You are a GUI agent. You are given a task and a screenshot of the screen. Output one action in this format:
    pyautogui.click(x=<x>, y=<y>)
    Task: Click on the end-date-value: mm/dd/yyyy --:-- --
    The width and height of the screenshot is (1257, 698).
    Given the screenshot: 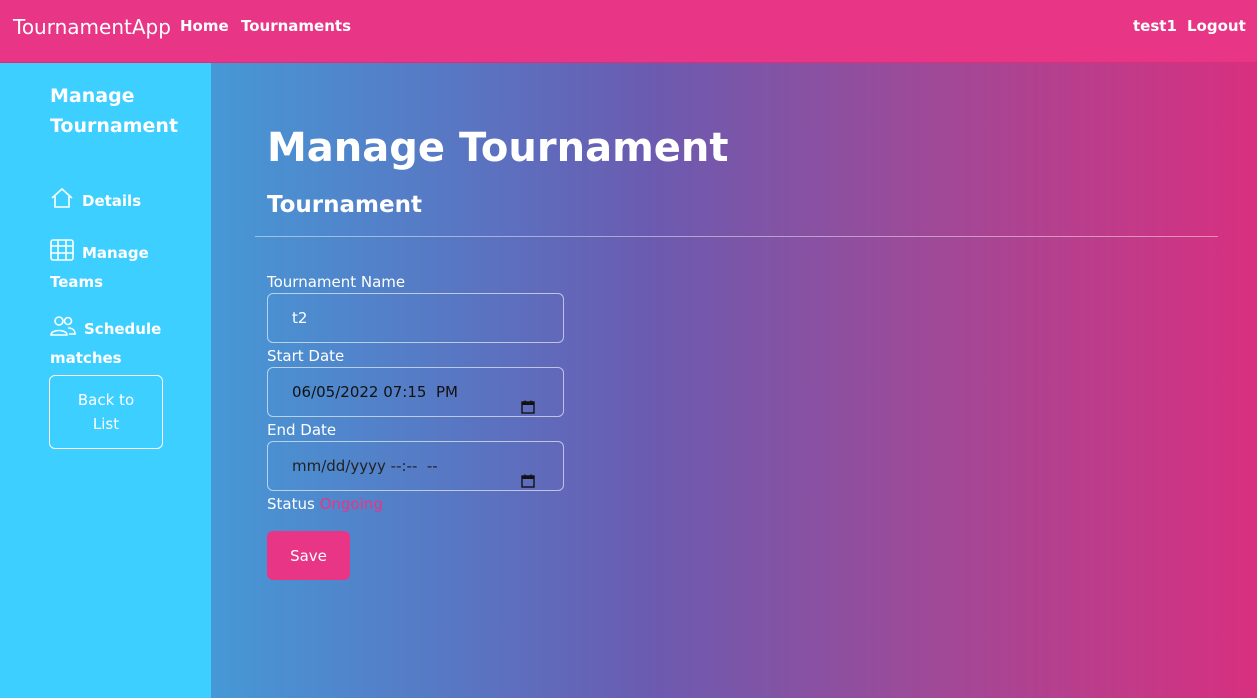 What is the action you would take?
    pyautogui.click(x=365, y=466)
    